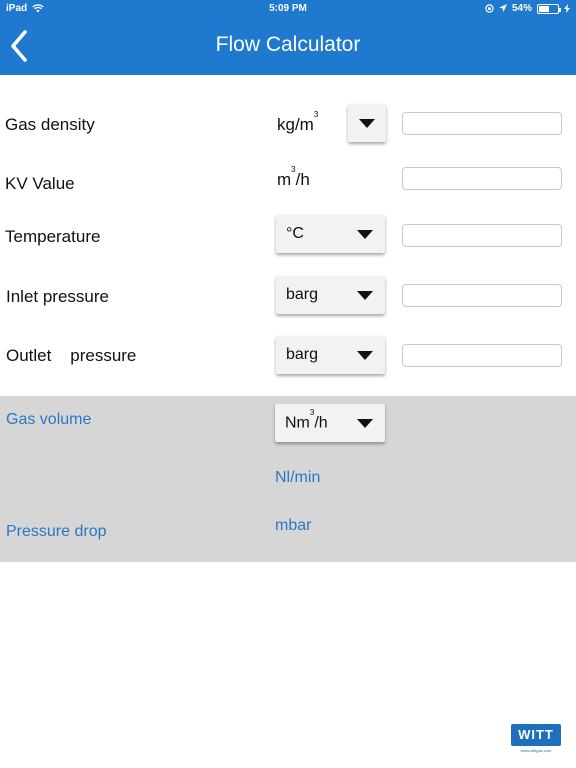 This screenshot has height=768, width=576. I want to click on pressure-drop-unit: mbar, so click(293, 525).